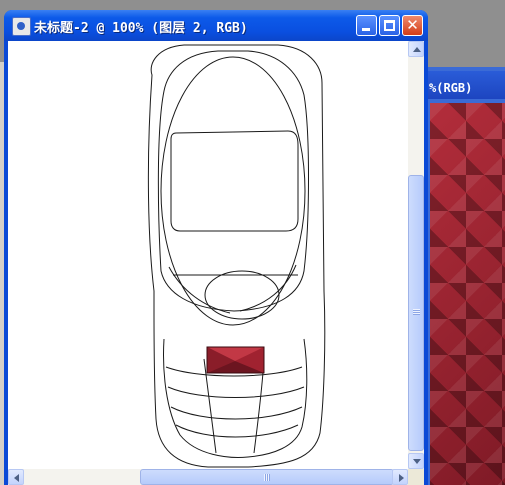 The height and width of the screenshot is (485, 505). I want to click on maximize-icon, so click(389, 25).